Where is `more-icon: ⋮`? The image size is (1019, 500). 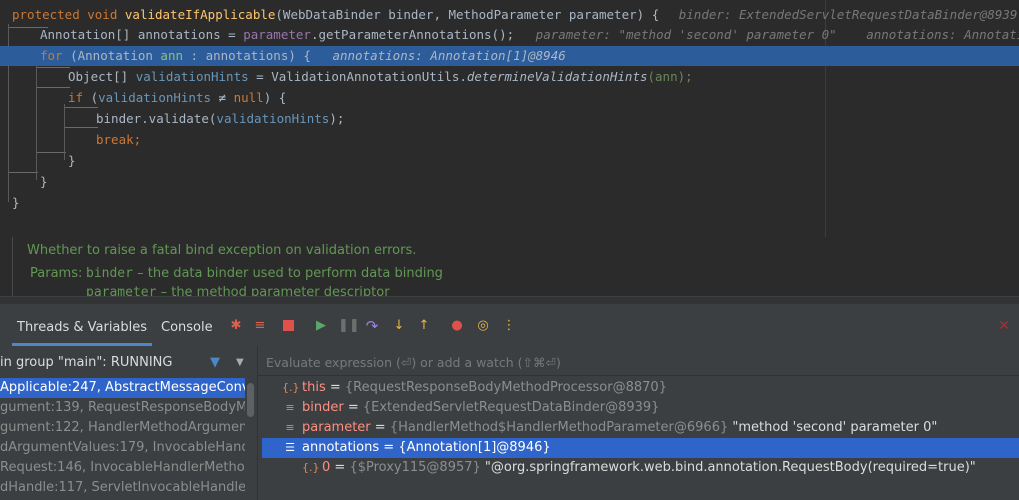 more-icon: ⋮ is located at coordinates (509, 326).